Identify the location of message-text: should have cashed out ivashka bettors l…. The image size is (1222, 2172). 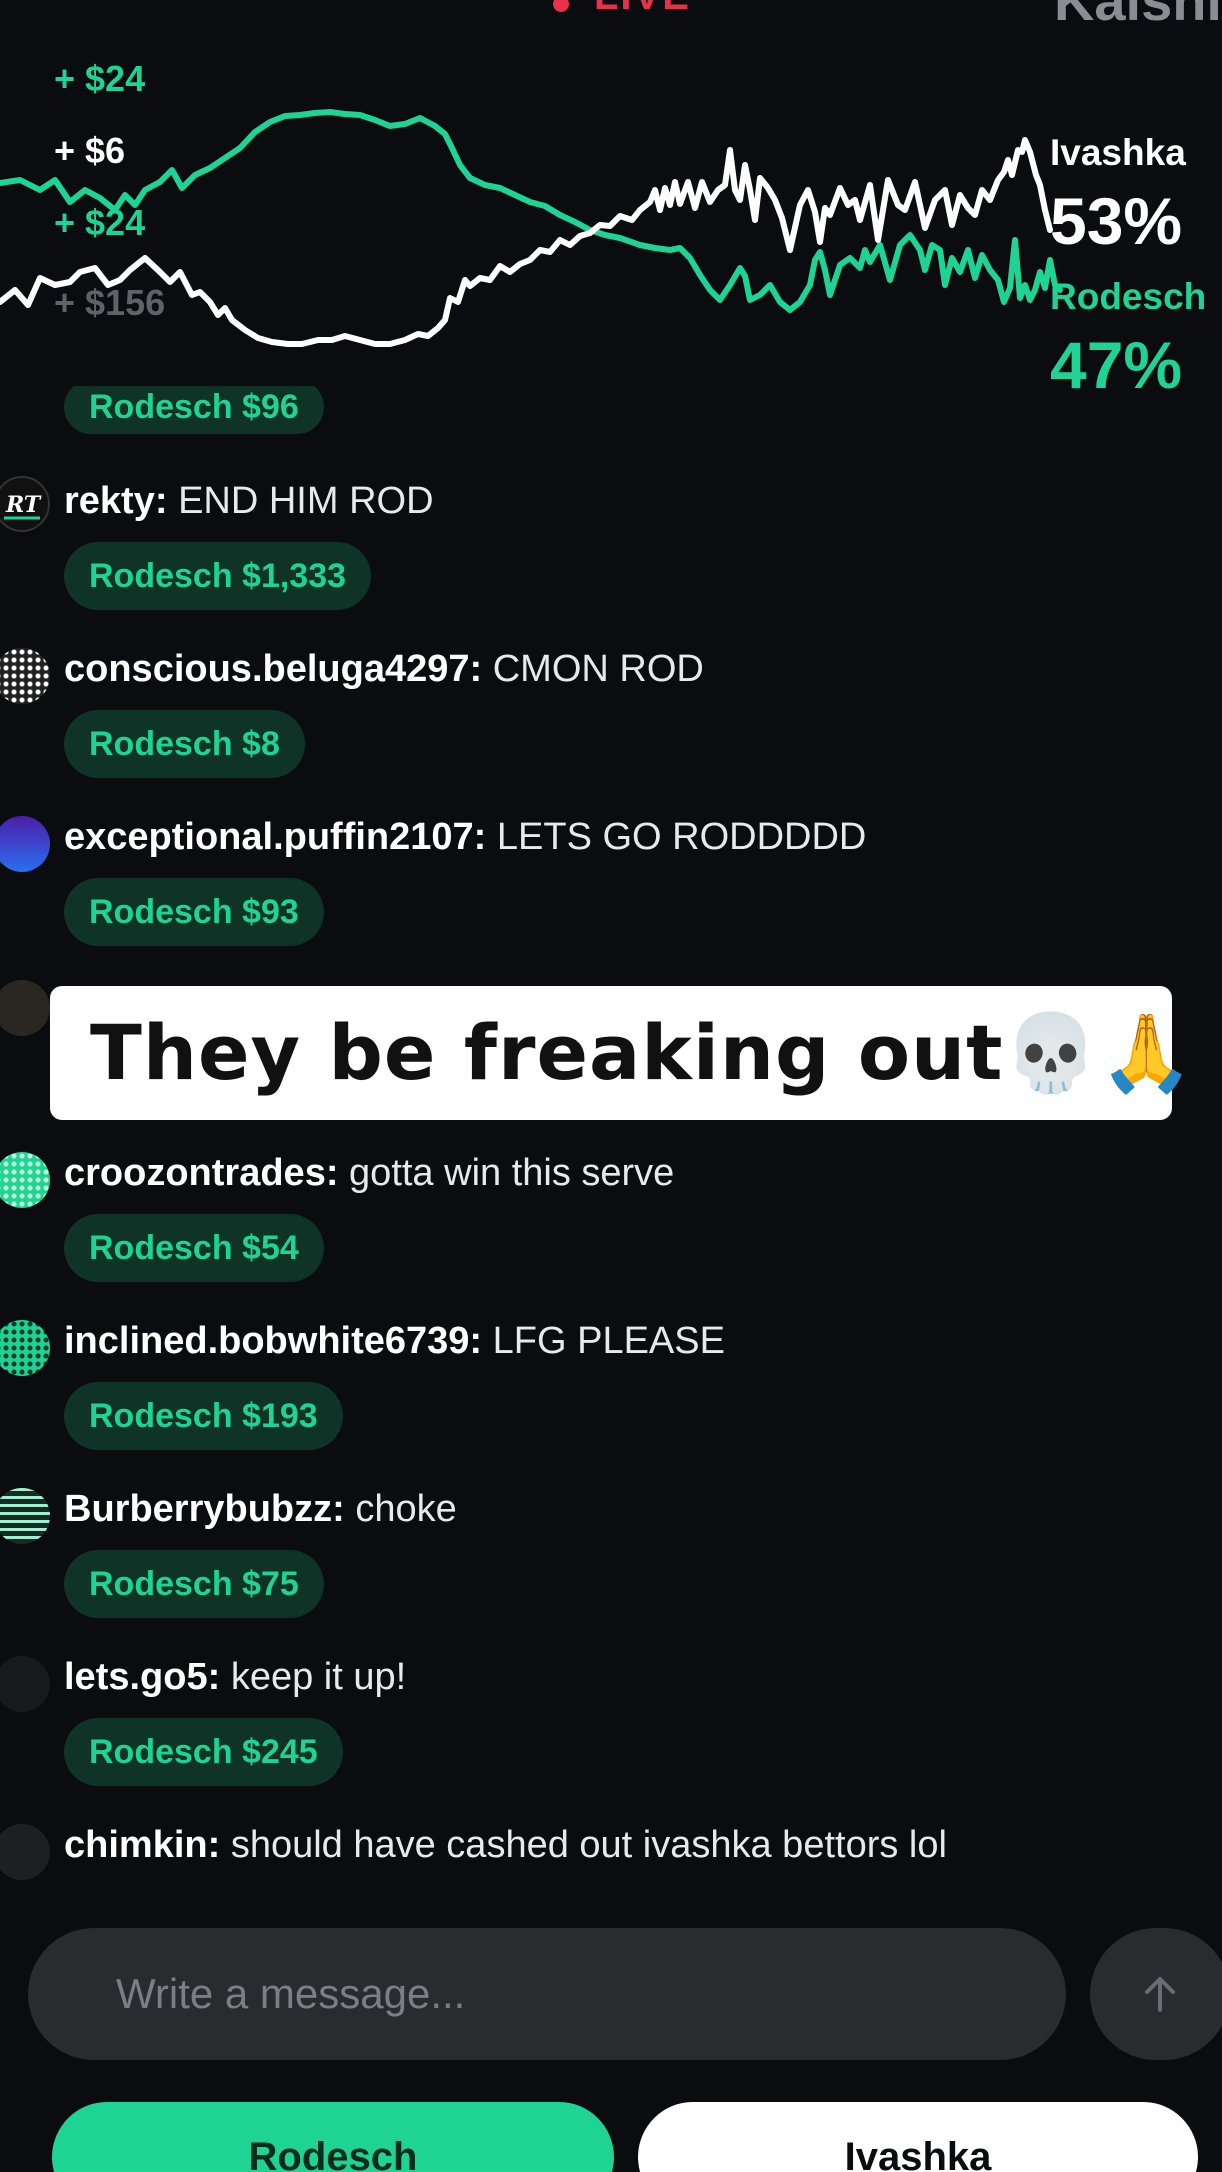
(588, 1845).